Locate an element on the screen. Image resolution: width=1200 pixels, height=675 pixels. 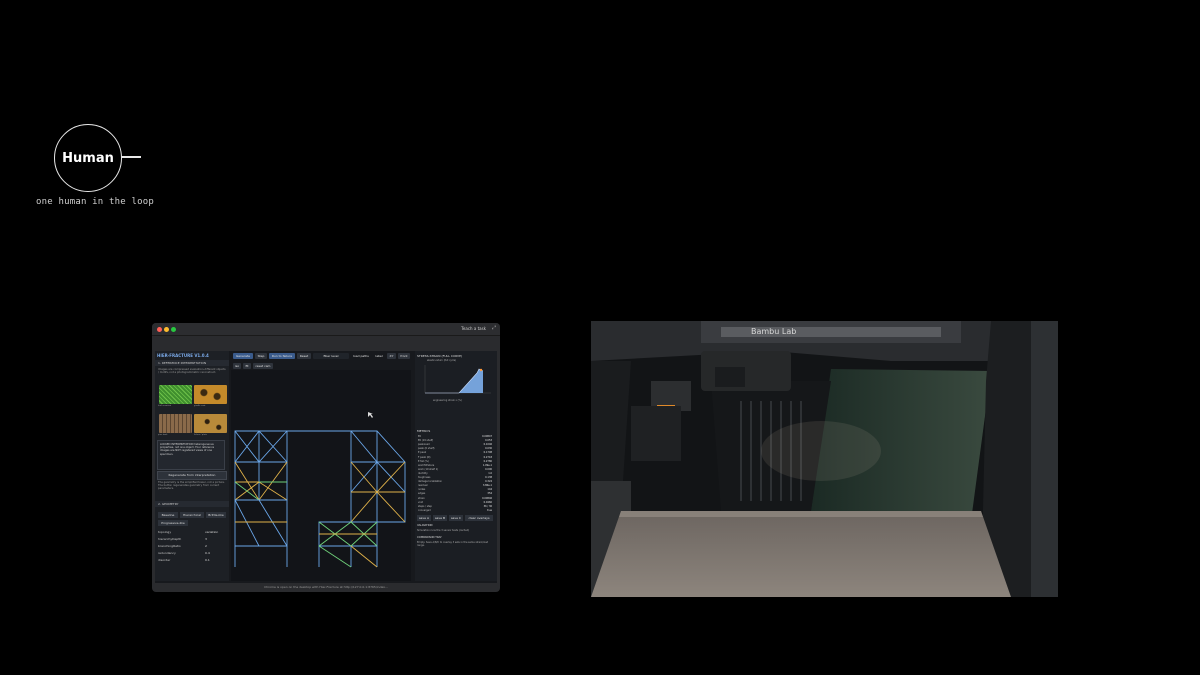
section-geometry: 2. GEOMETRY is located at coordinates (192, 504).